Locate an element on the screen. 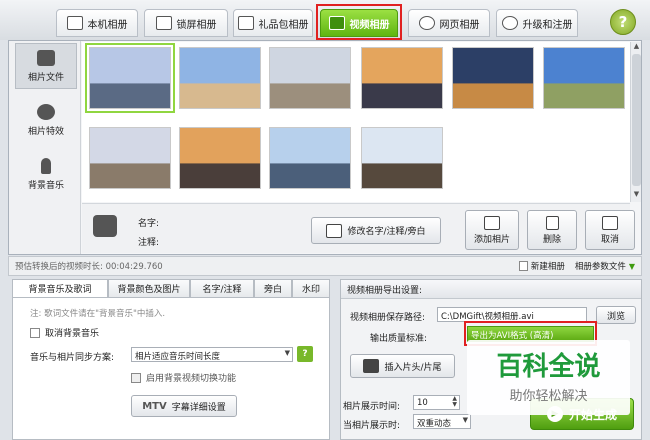 The height and width of the screenshot is (440, 650). edit-name-note-button: 修改名字/注释/旁白 is located at coordinates (376, 230).